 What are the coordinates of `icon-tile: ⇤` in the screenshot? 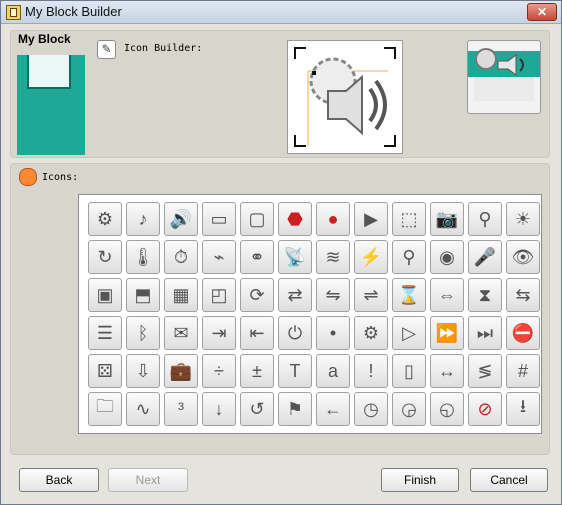 It's located at (257, 333).